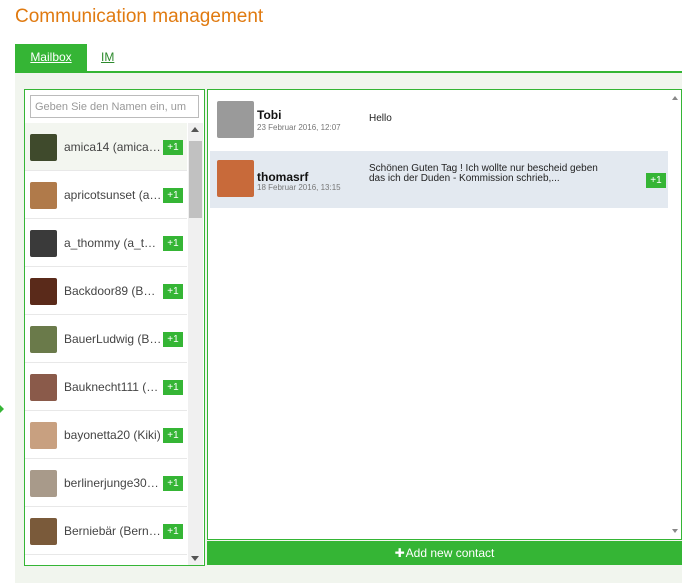 The height and width of the screenshot is (583, 682). I want to click on page-title: Communication management, so click(139, 16).